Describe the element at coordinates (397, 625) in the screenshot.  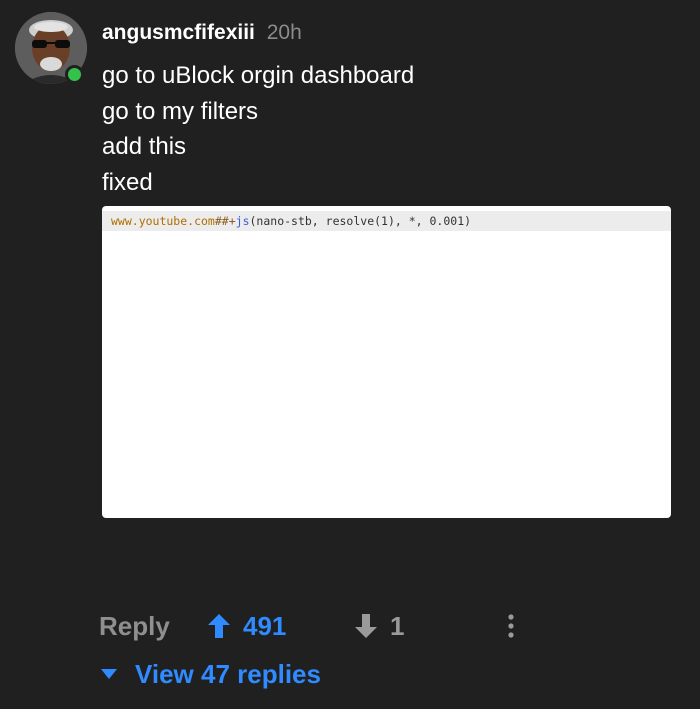
I see `downvote-count: 1` at that location.